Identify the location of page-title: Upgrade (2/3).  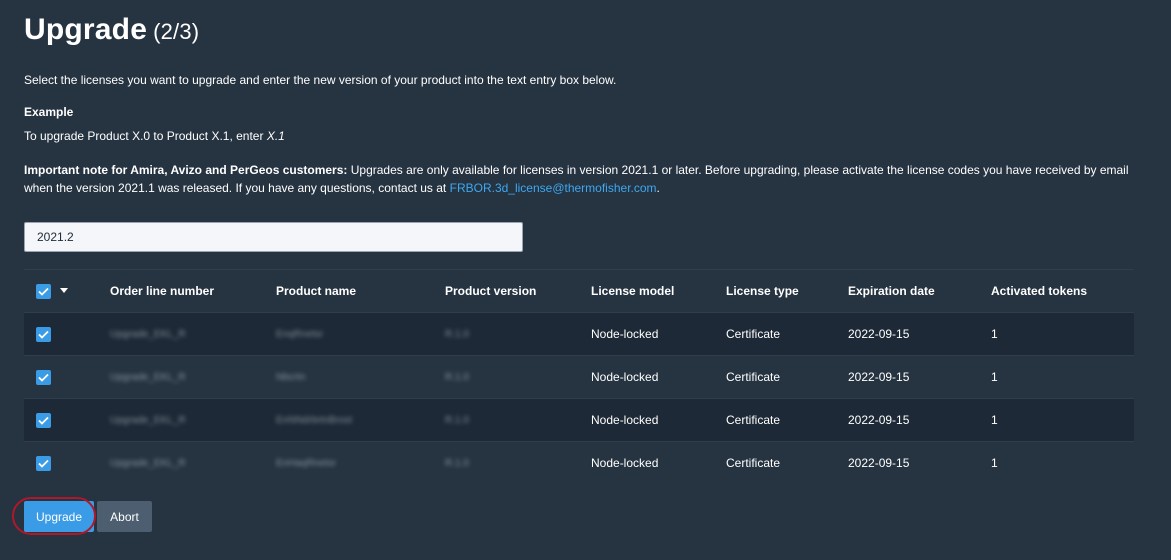
(111, 31).